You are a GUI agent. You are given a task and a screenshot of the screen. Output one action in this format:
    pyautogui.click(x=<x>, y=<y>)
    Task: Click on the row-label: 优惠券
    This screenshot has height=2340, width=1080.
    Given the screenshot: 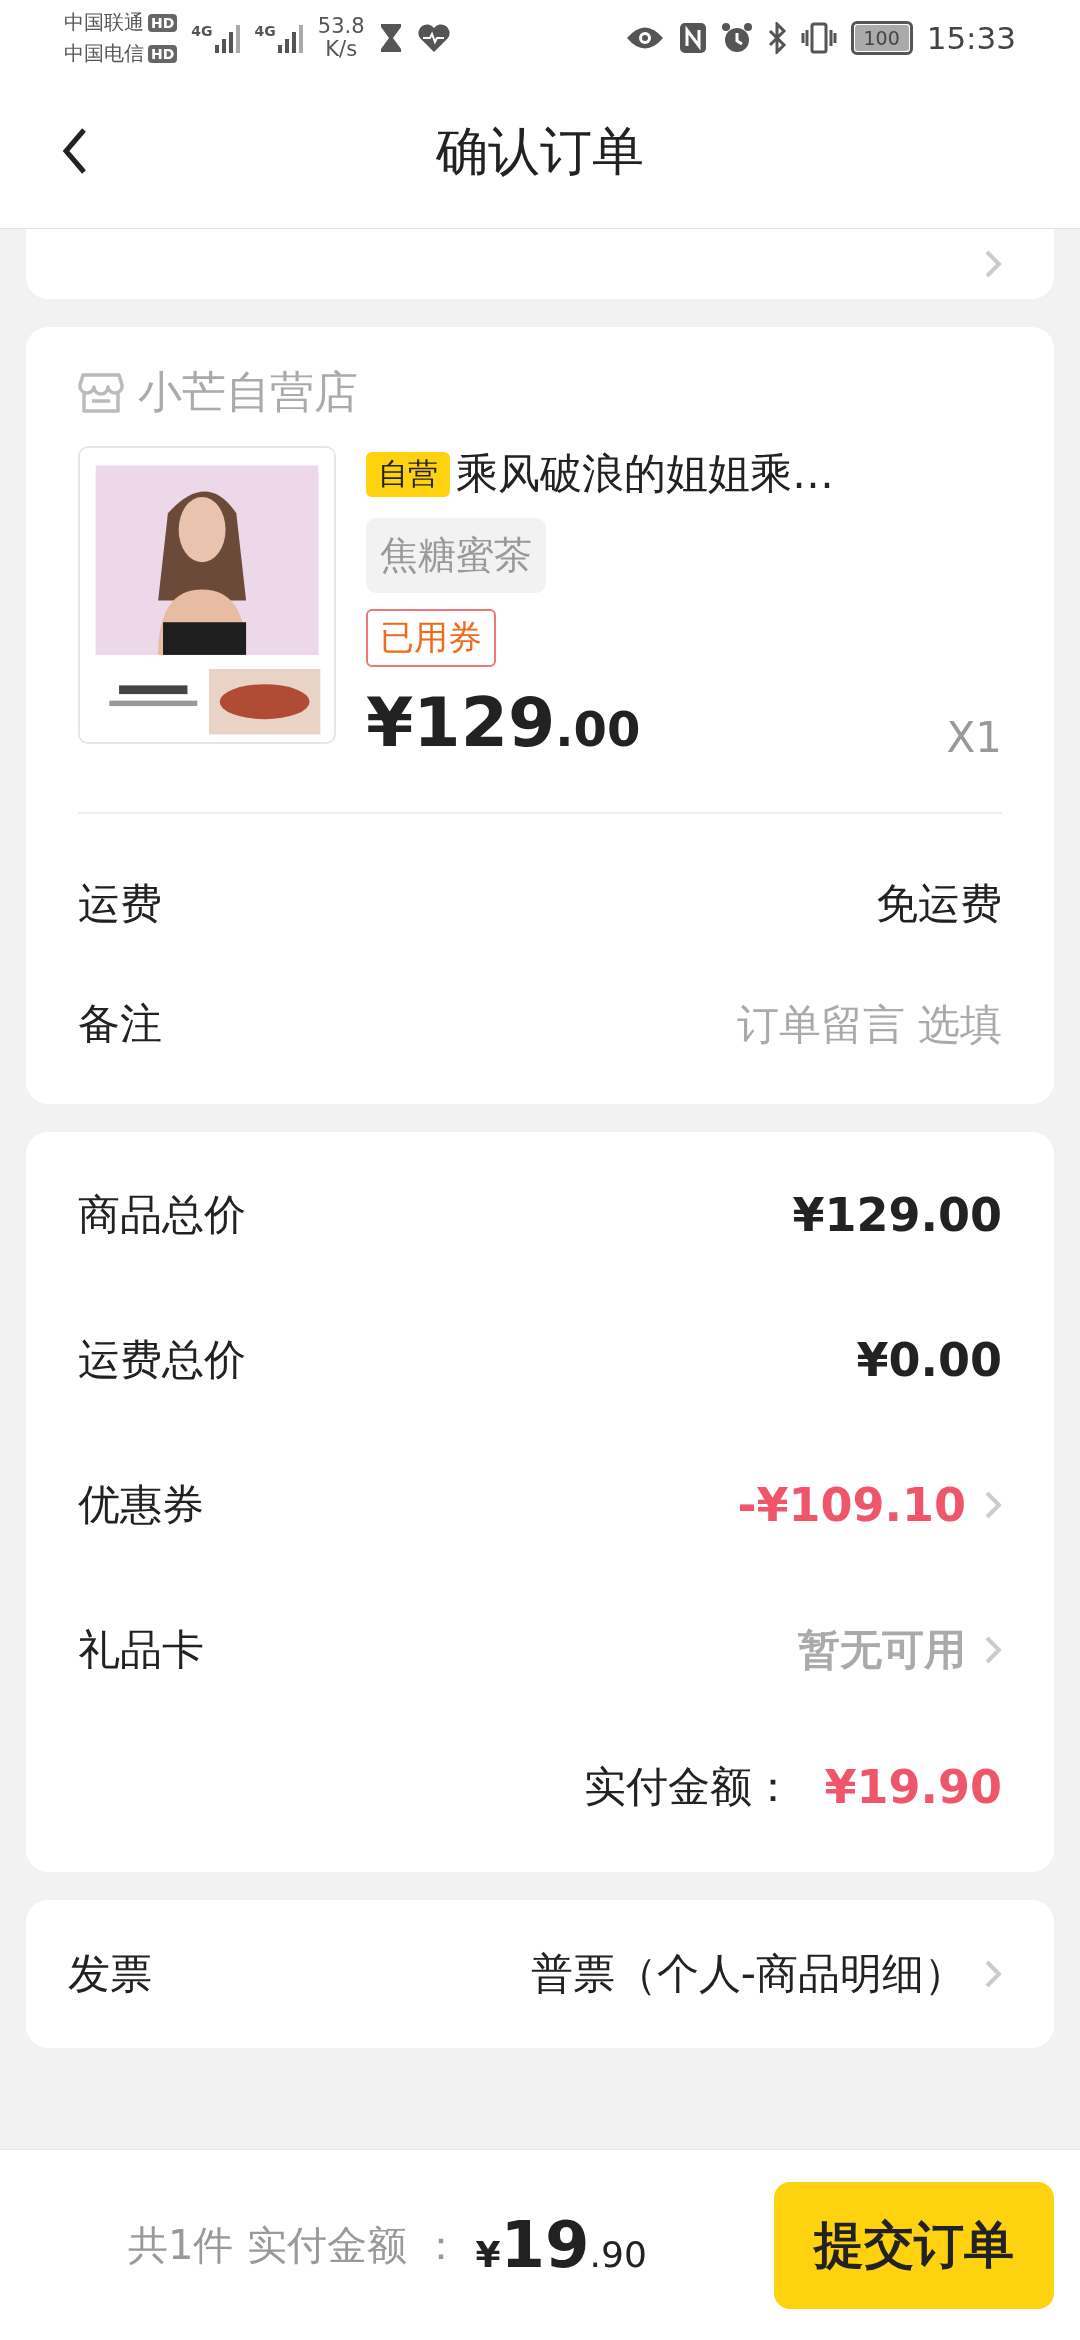 What is the action you would take?
    pyautogui.click(x=141, y=1504)
    